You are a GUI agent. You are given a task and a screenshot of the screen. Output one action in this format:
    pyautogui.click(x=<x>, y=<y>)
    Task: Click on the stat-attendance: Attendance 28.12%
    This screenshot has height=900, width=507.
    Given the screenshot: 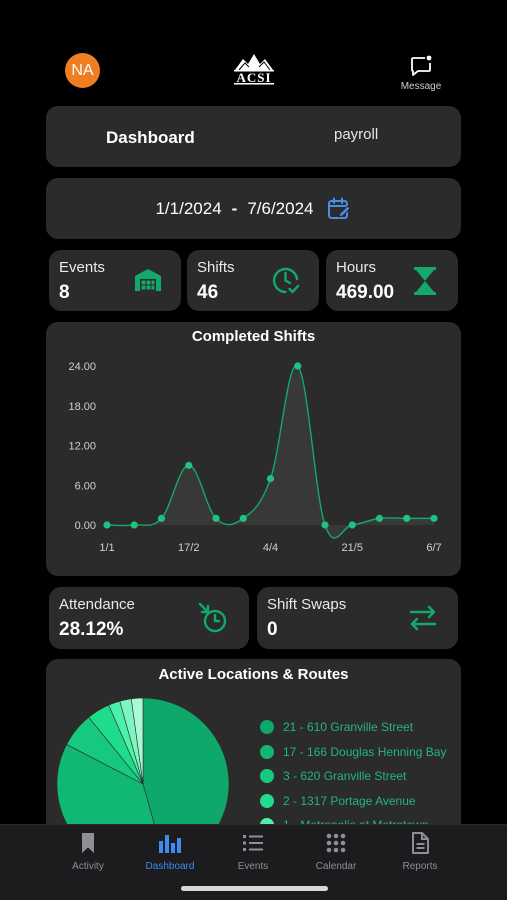 What is the action you would take?
    pyautogui.click(x=149, y=618)
    